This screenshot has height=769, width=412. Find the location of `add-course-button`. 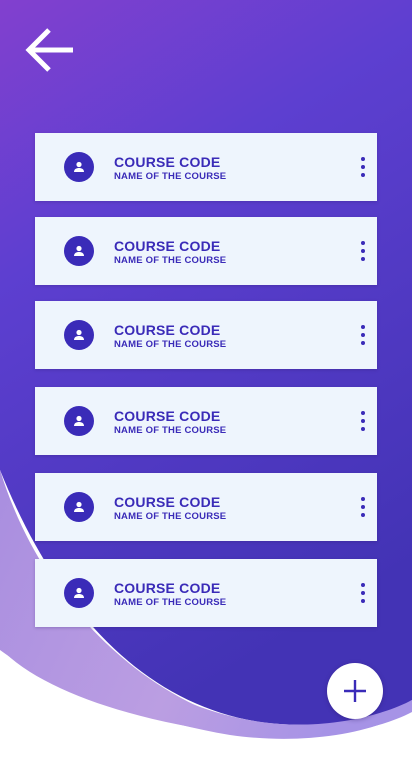

add-course-button is located at coordinates (355, 691).